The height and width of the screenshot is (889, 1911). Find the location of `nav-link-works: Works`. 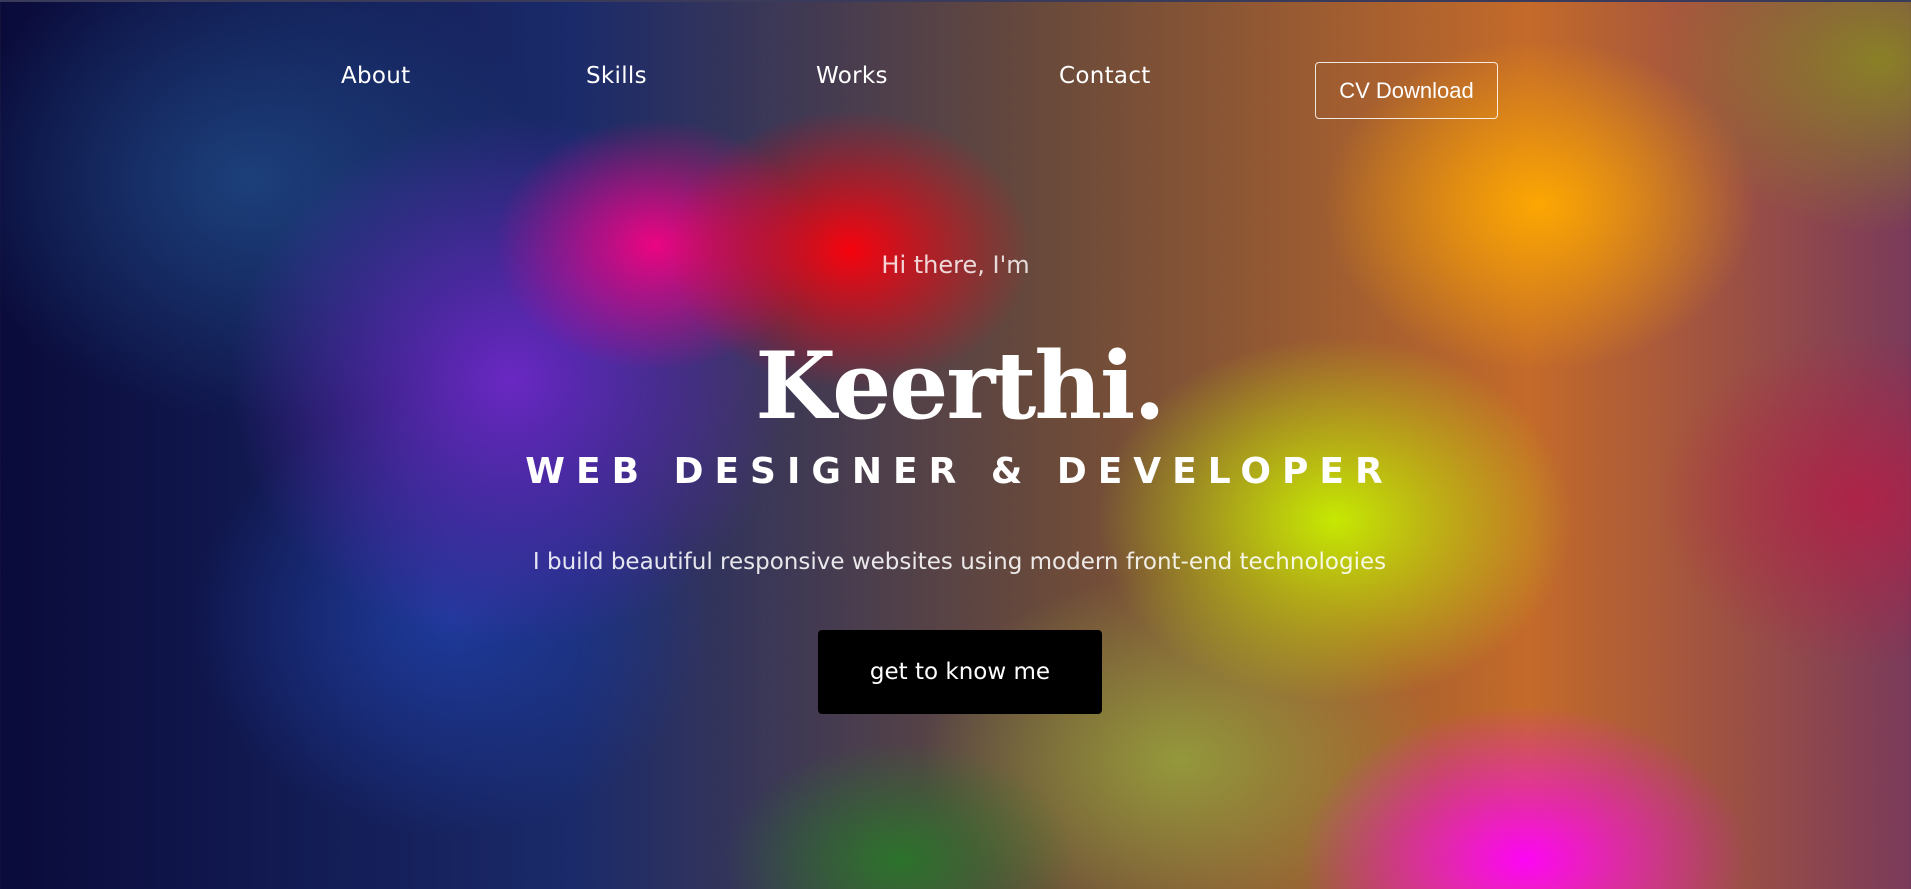

nav-link-works: Works is located at coordinates (852, 76).